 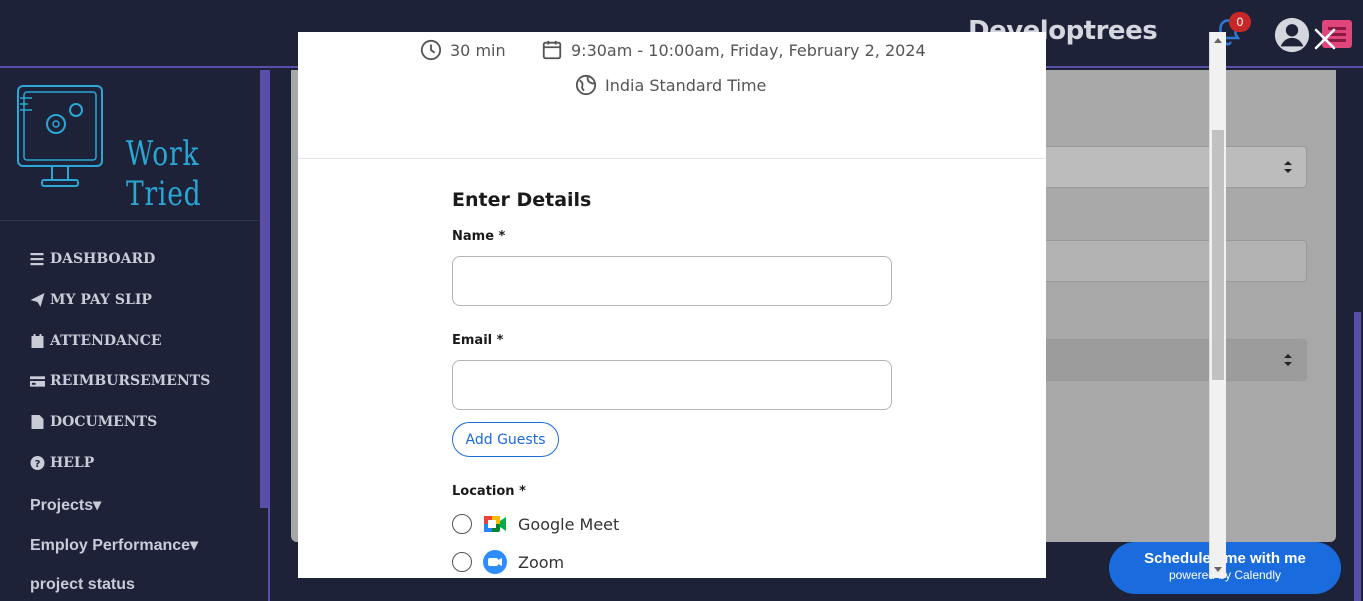 What do you see at coordinates (672, 158) in the screenshot?
I see `modal-divider` at bounding box center [672, 158].